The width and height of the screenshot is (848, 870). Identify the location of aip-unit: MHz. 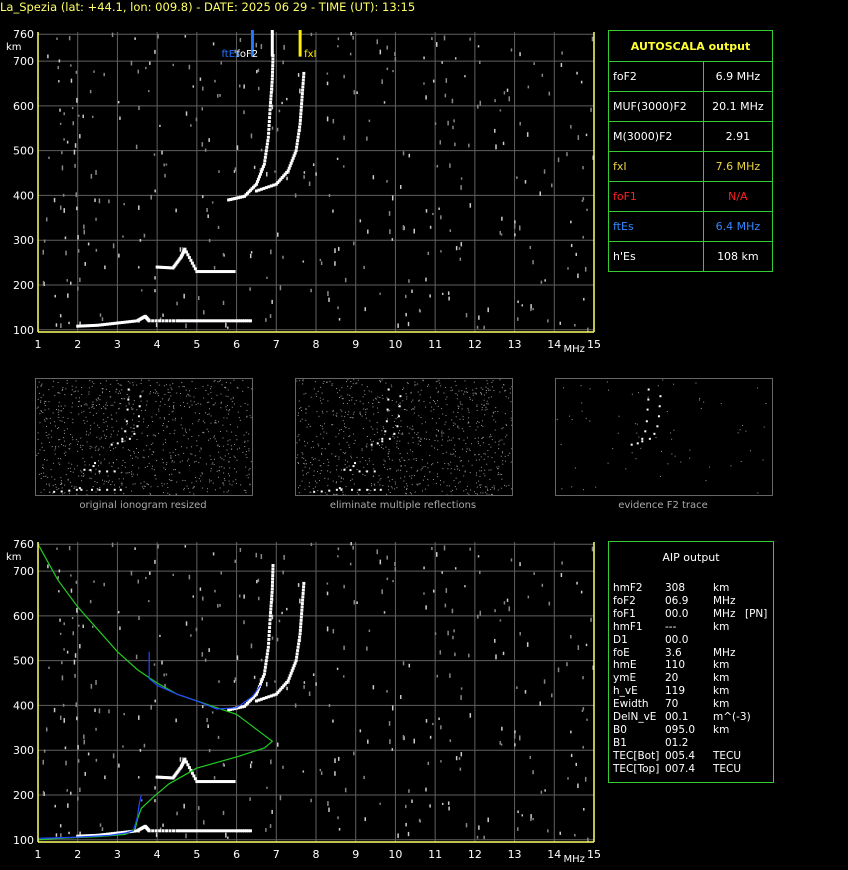
(724, 614).